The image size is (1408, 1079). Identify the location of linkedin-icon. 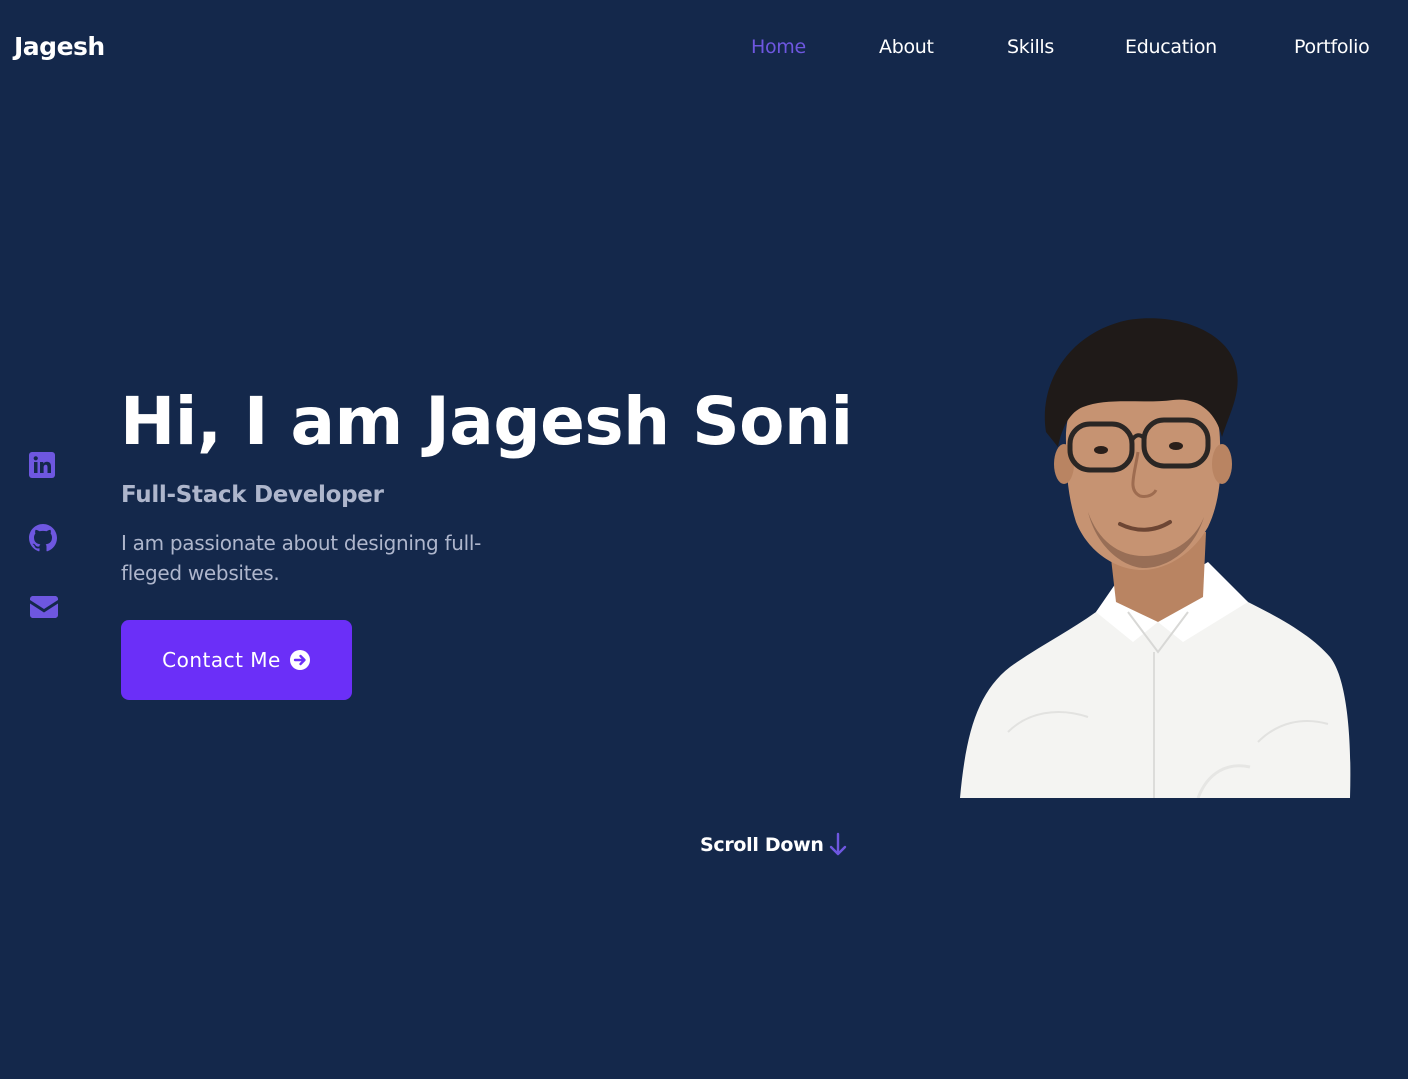
(42, 465).